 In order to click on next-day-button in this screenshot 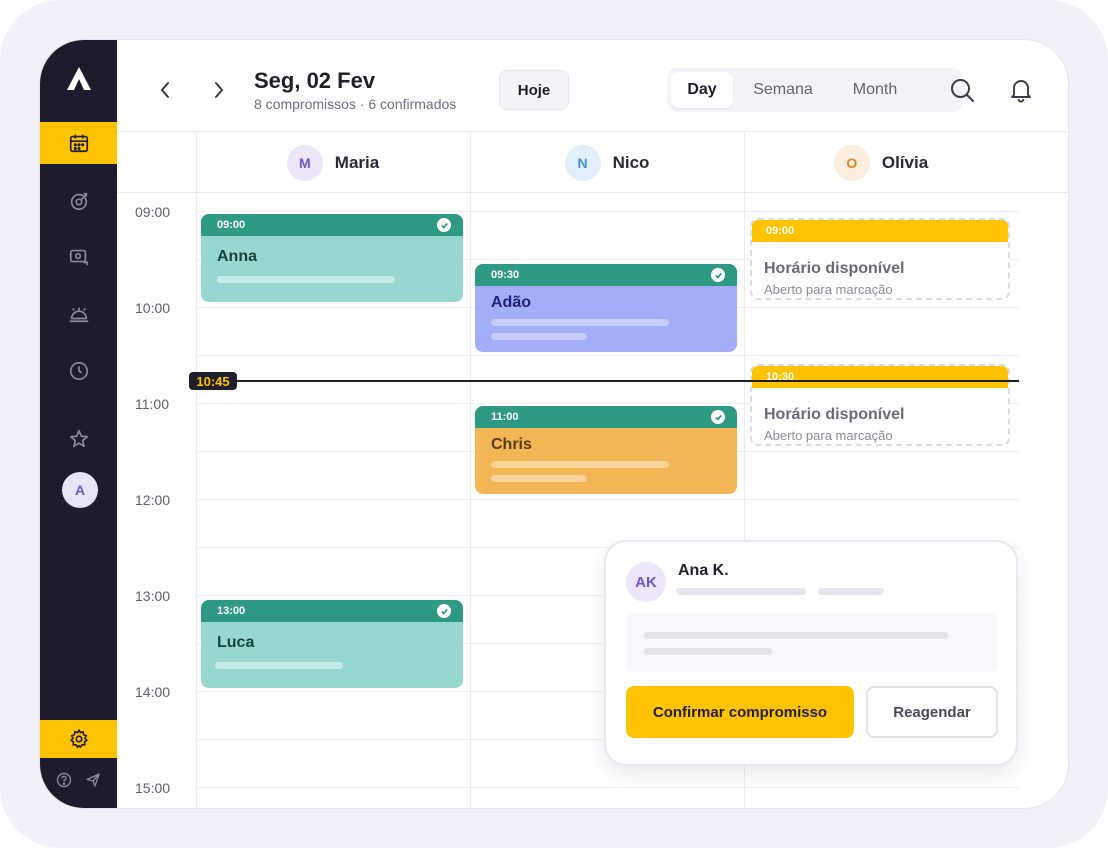, I will do `click(219, 90)`.